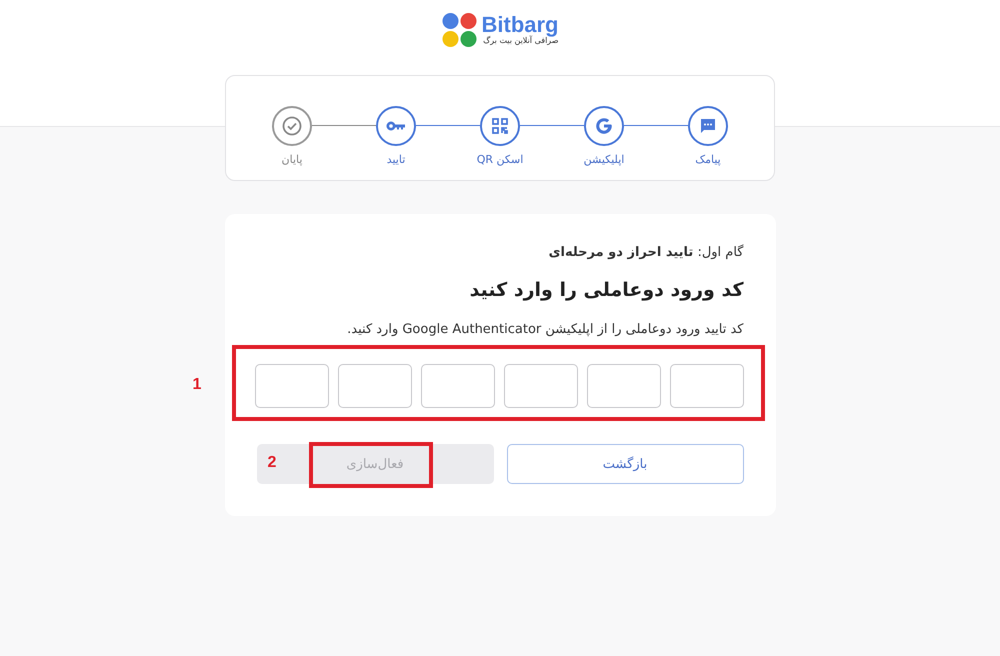  Describe the element at coordinates (708, 126) in the screenshot. I see `chat-icon` at that location.